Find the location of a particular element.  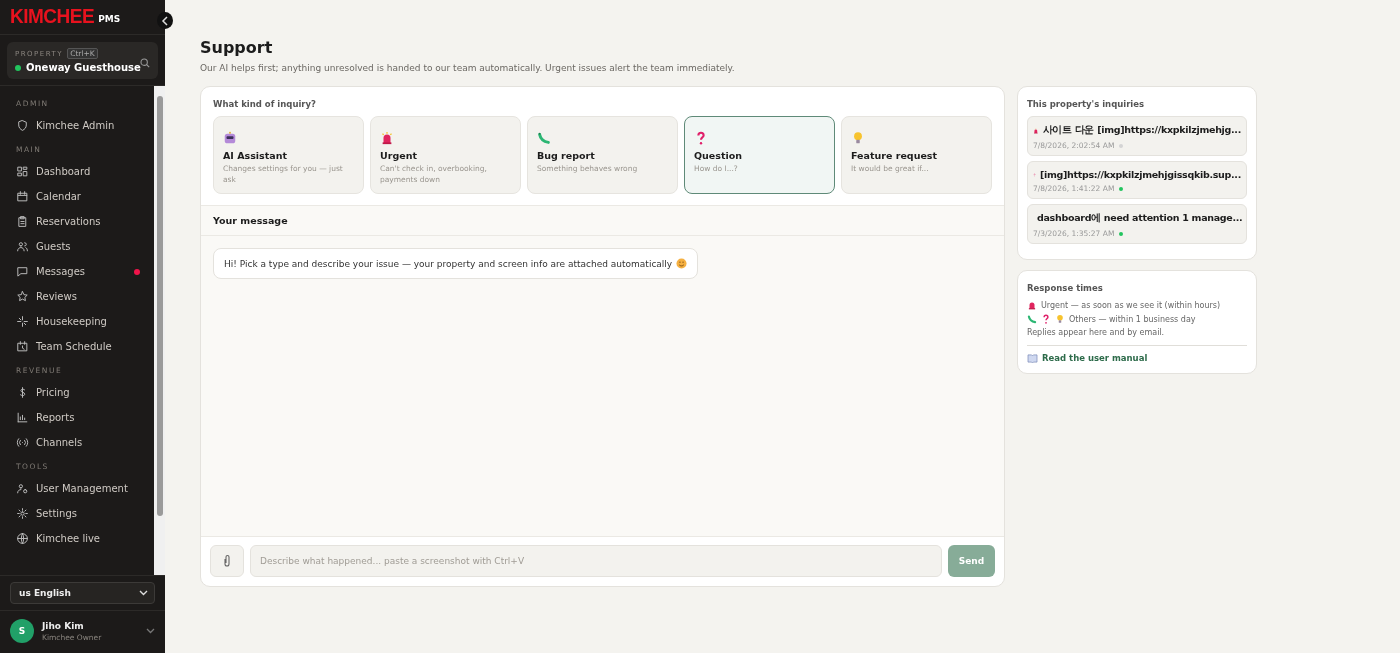

response-times-heading: Response times is located at coordinates (1065, 288).